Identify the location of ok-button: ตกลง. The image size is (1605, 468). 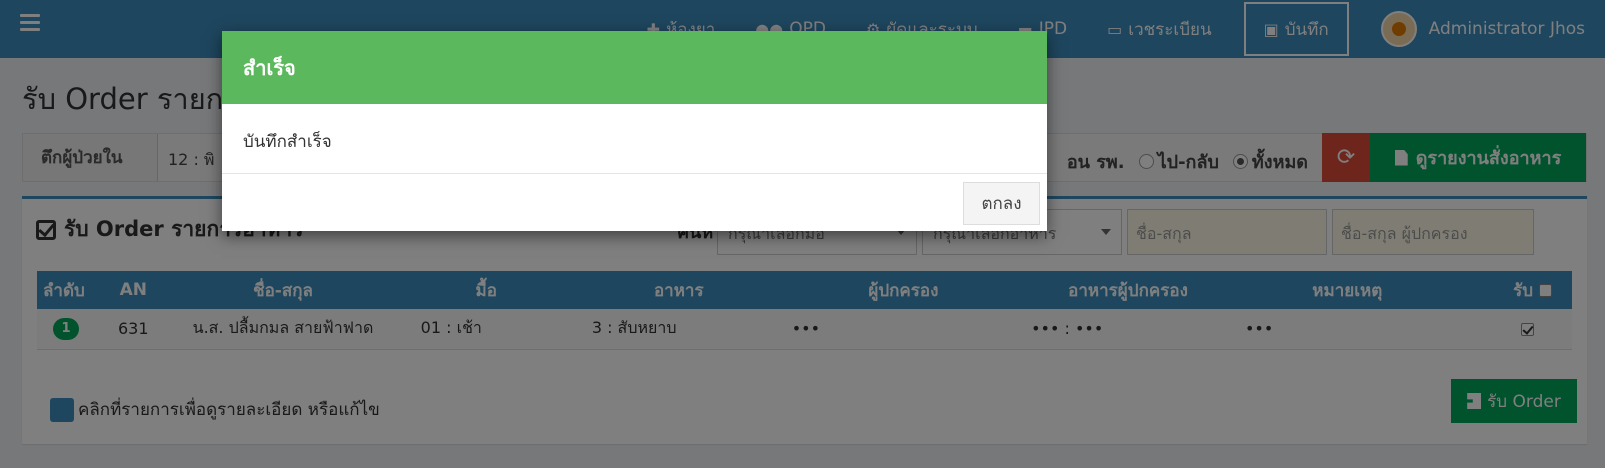
(1001, 203).